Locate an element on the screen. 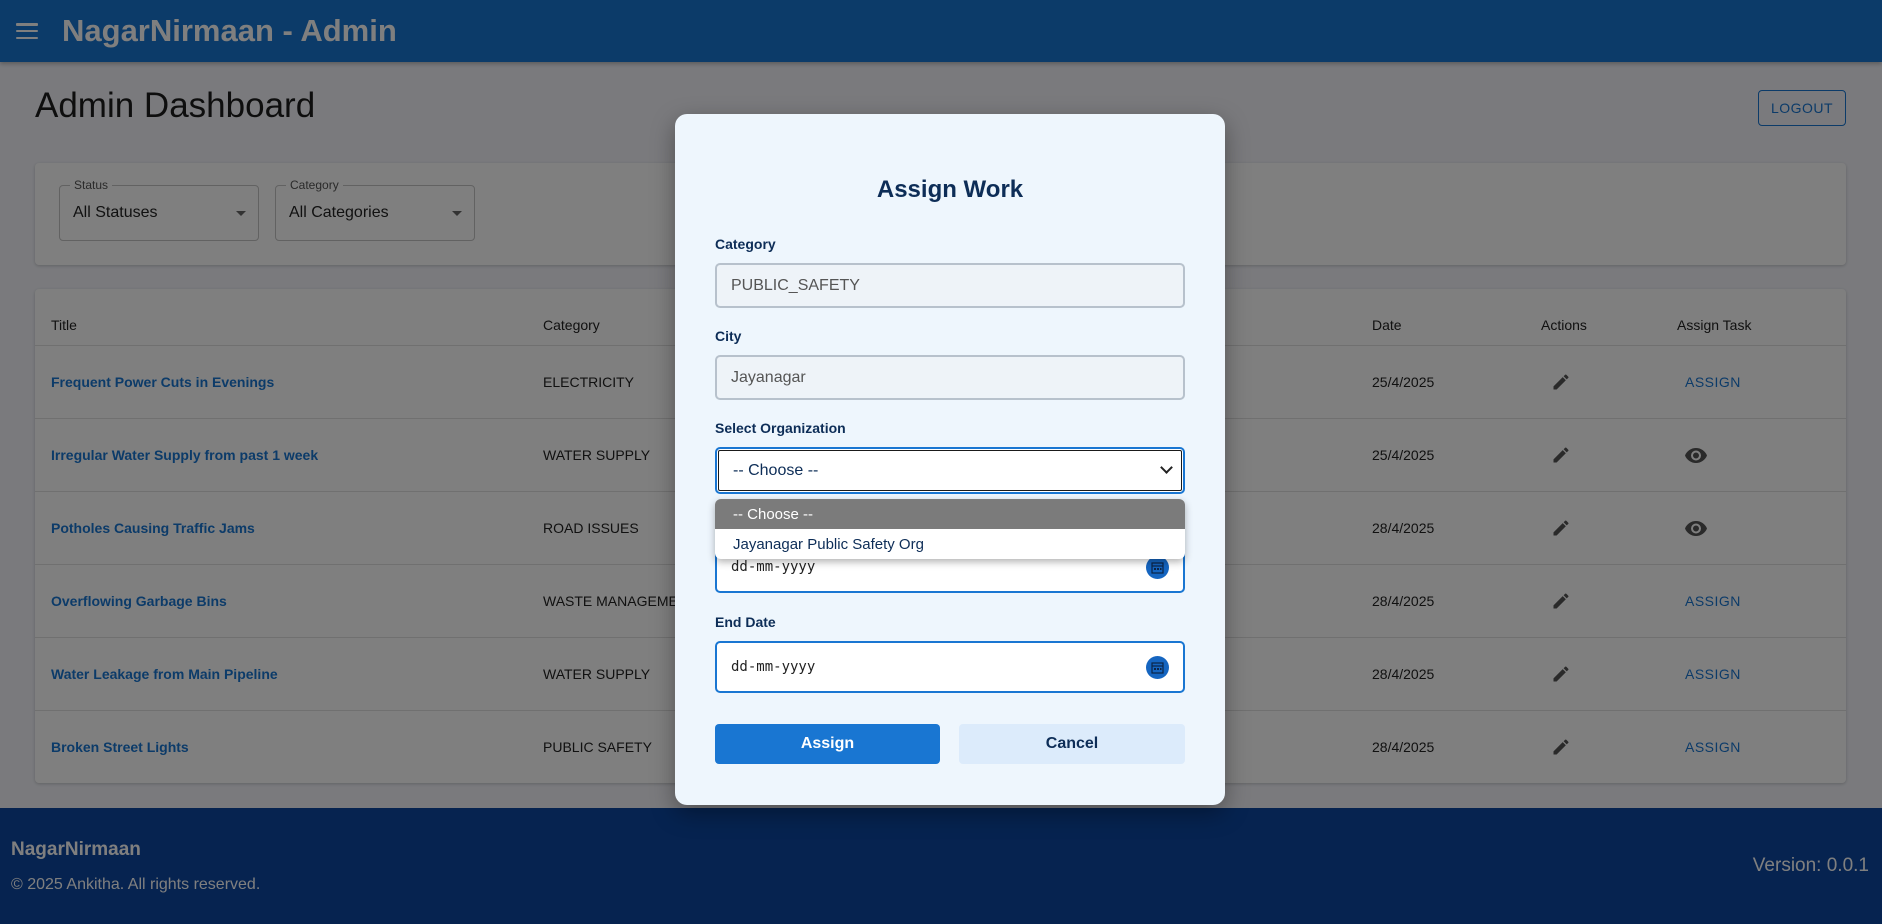 This screenshot has height=924, width=1882. organization-select: -- Choose -- is located at coordinates (950, 470).